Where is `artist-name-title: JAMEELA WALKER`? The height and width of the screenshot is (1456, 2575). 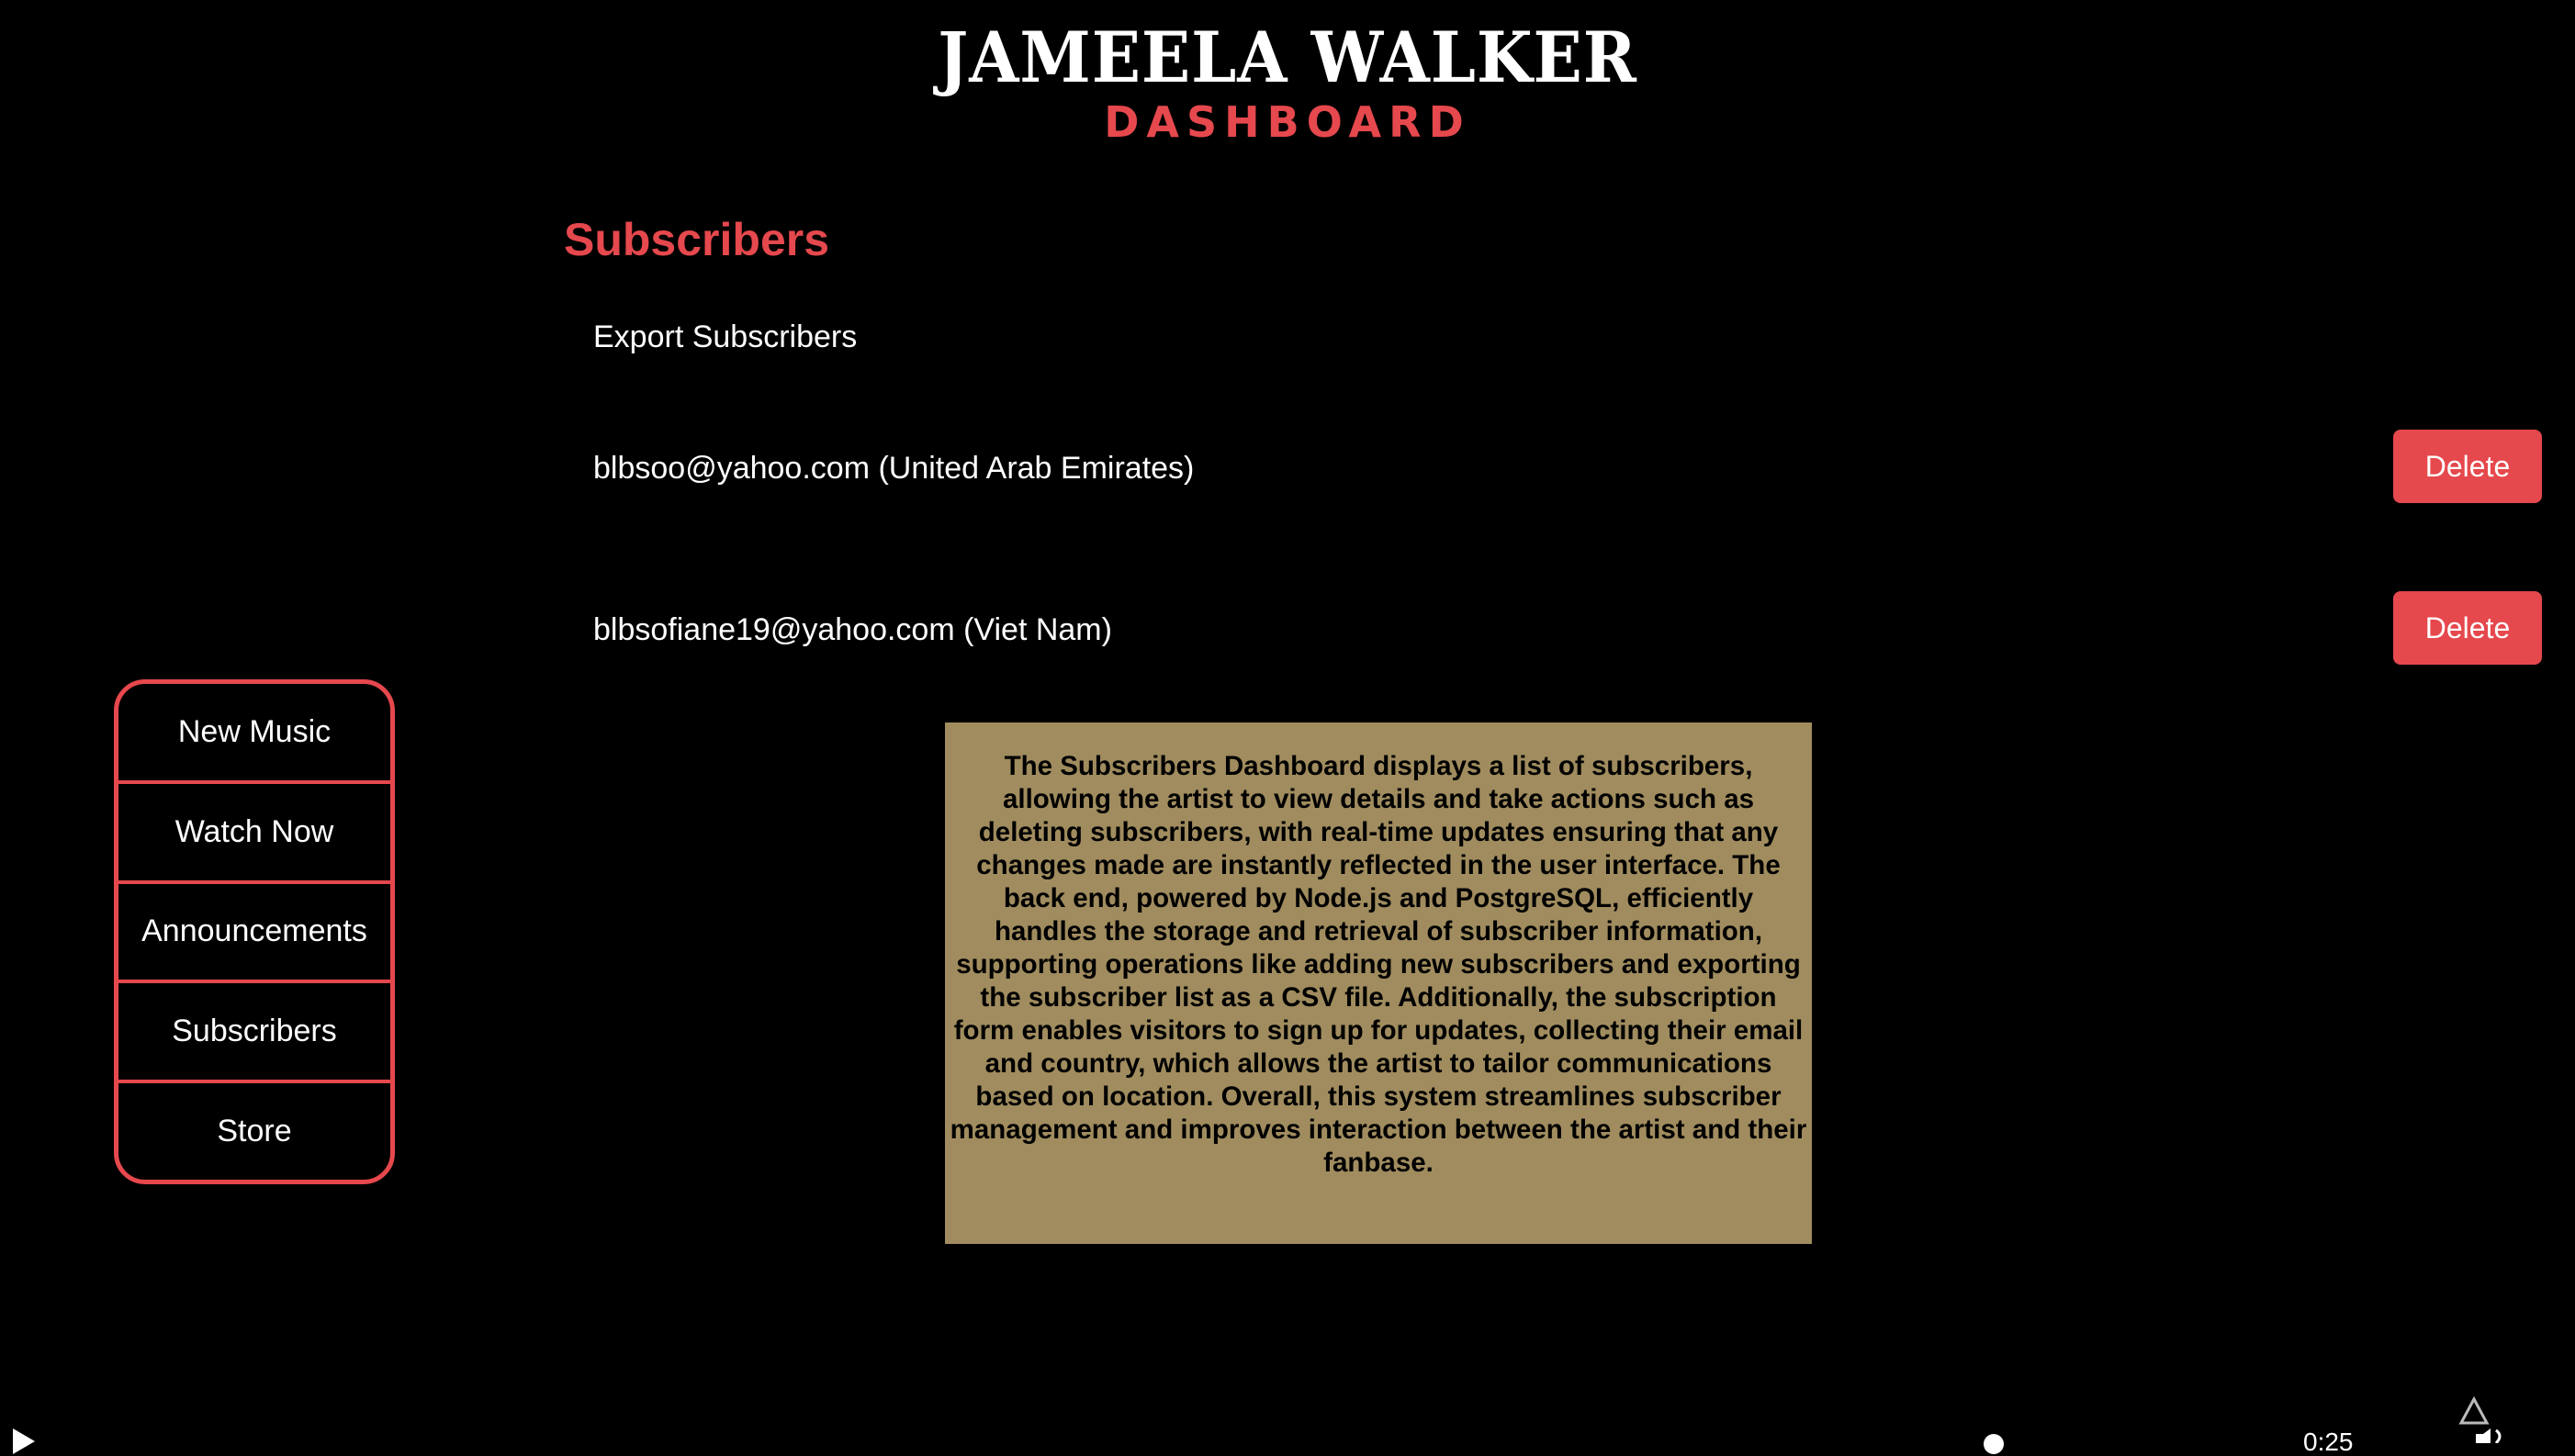 artist-name-title: JAMEELA WALKER is located at coordinates (1287, 57).